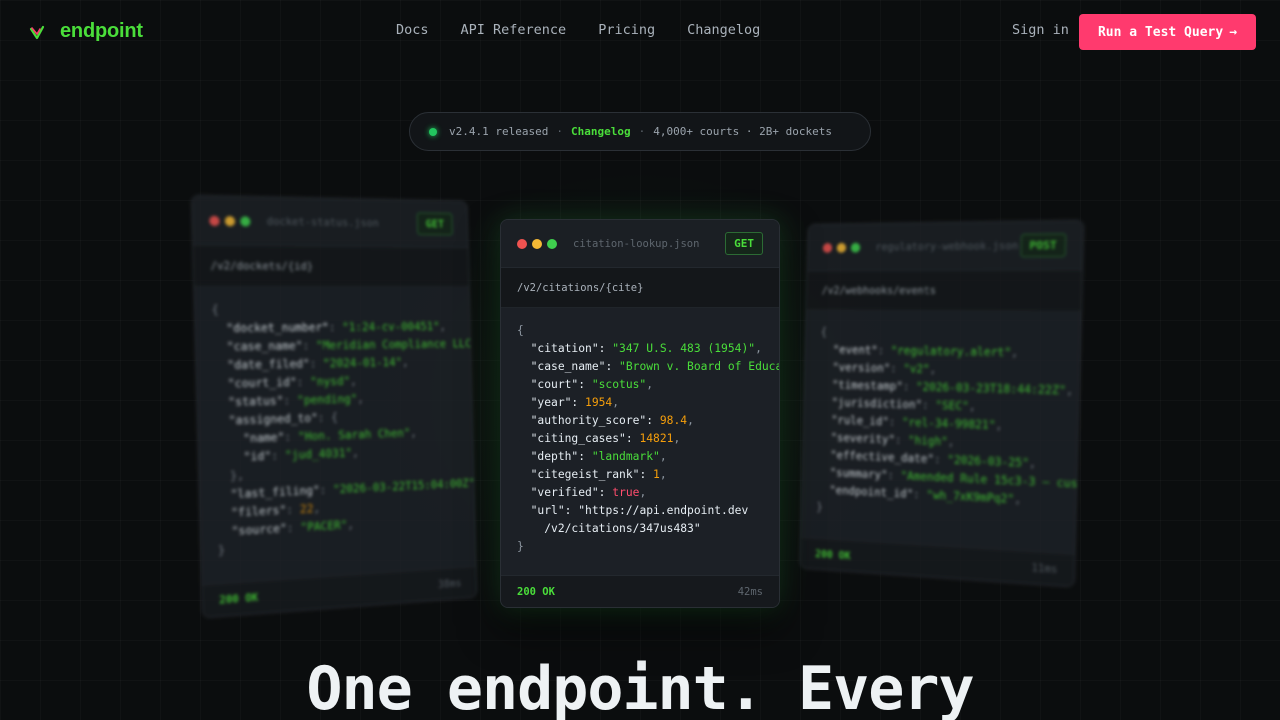 The width and height of the screenshot is (1280, 720). What do you see at coordinates (412, 30) in the screenshot?
I see `nav-link-docs: Docs` at bounding box center [412, 30].